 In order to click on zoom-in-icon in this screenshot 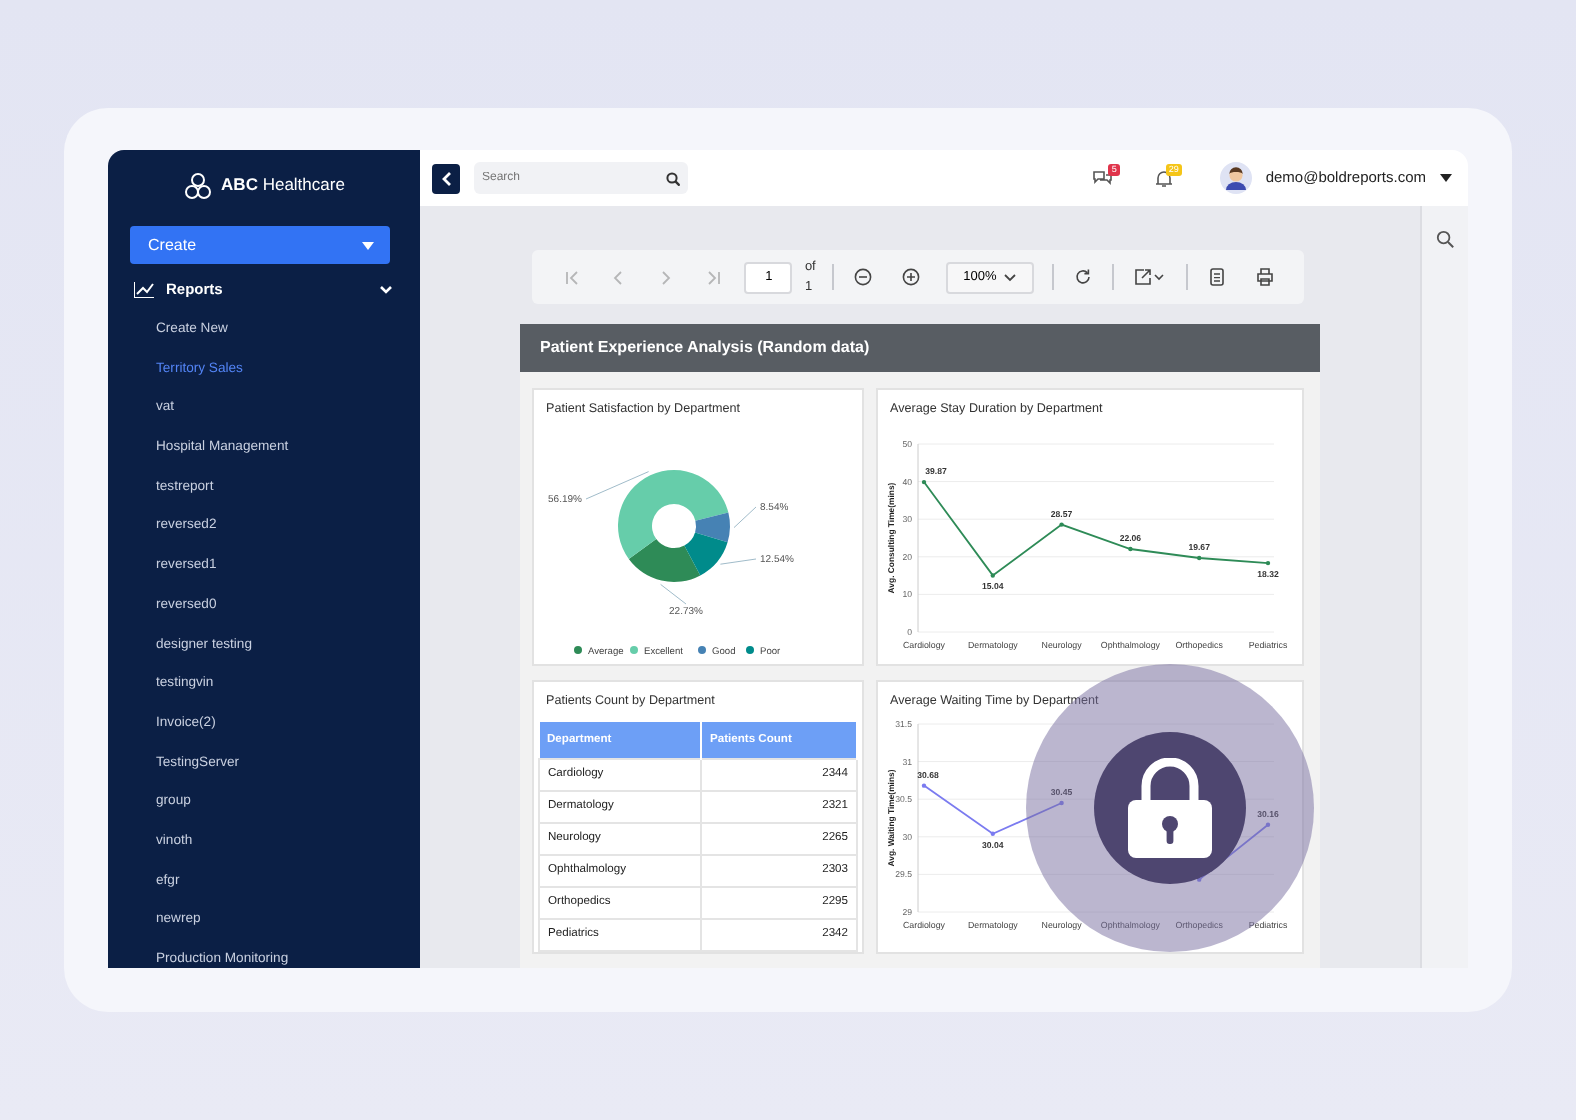, I will do `click(911, 277)`.